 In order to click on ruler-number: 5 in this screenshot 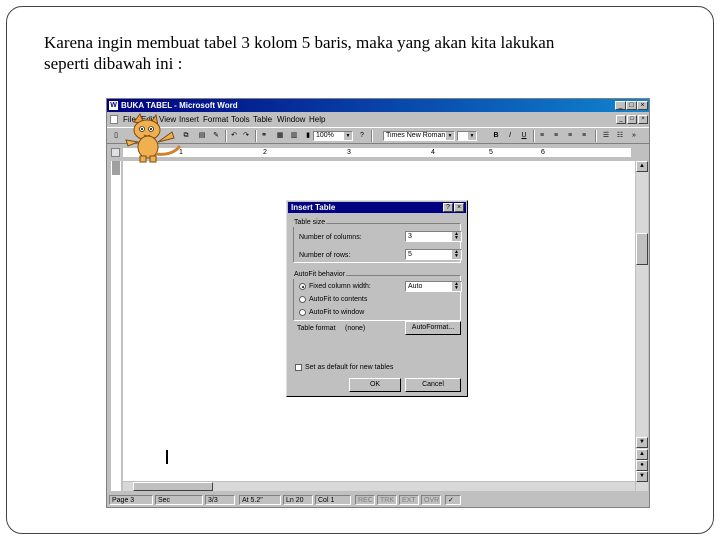, I will do `click(491, 152)`.